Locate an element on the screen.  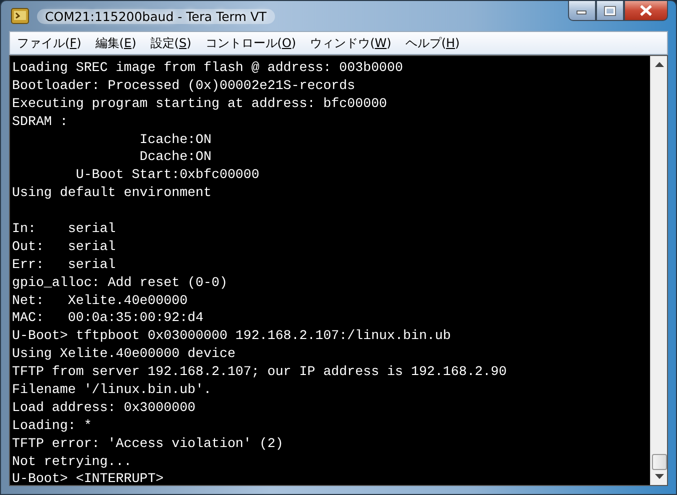
terminal-line: Loading: * is located at coordinates (52, 425).